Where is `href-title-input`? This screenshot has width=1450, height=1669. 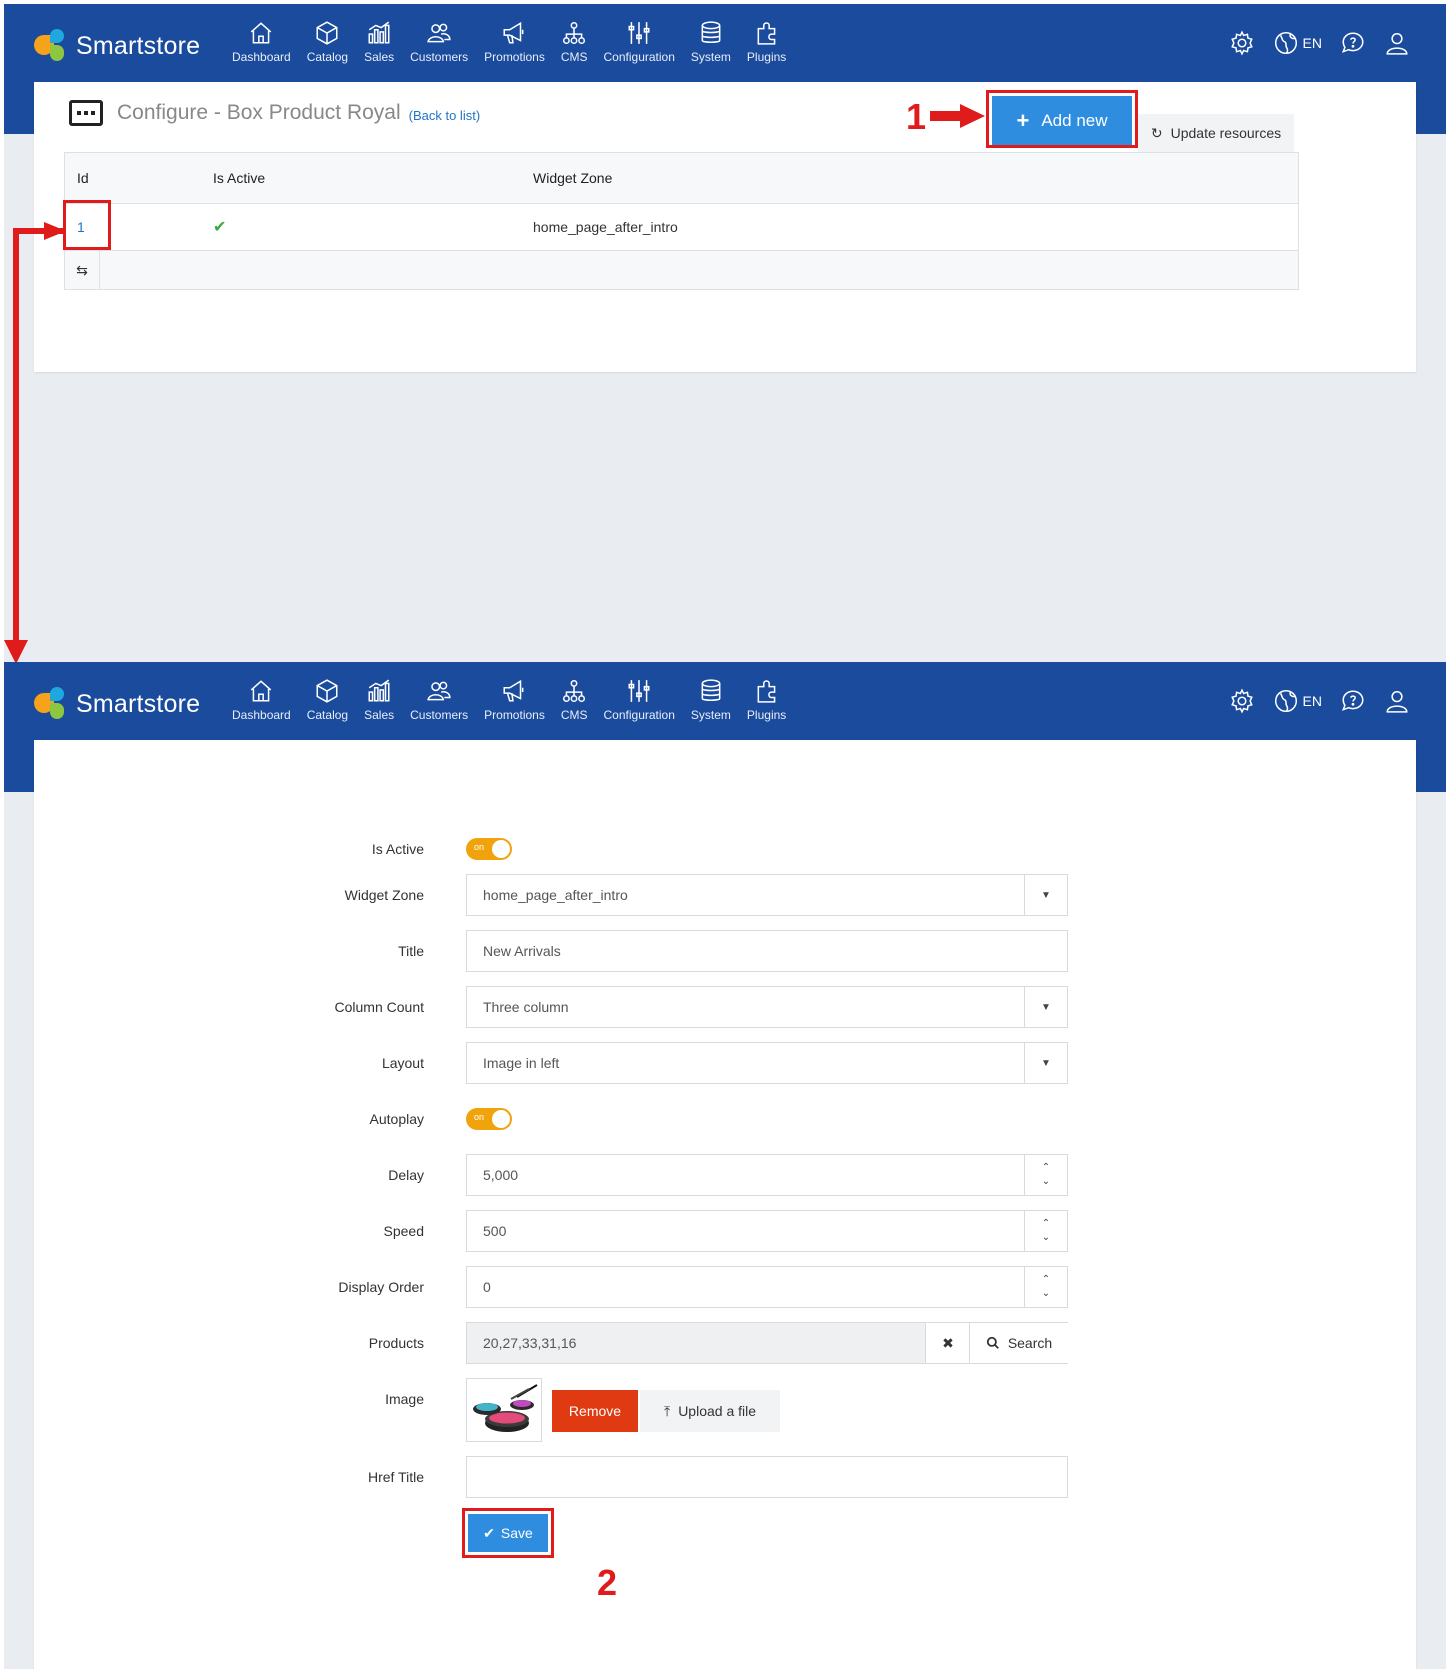
href-title-input is located at coordinates (767, 1477).